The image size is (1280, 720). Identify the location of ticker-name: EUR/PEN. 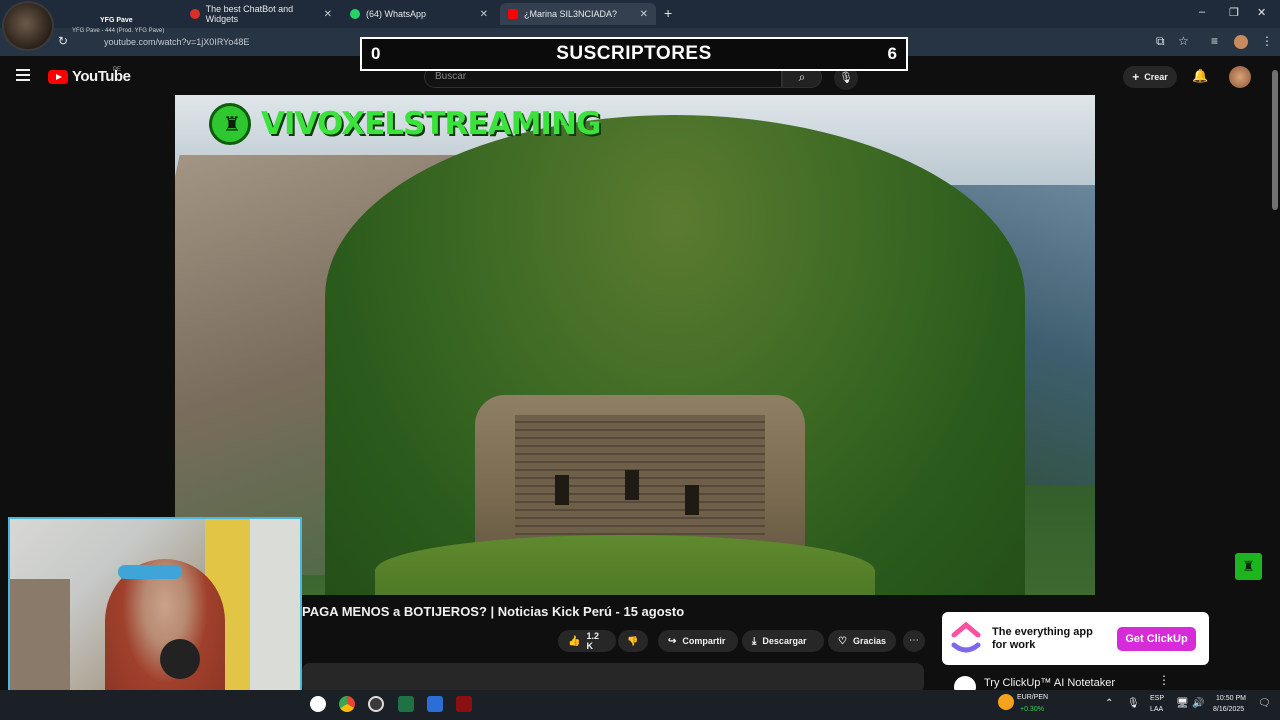
(1033, 697).